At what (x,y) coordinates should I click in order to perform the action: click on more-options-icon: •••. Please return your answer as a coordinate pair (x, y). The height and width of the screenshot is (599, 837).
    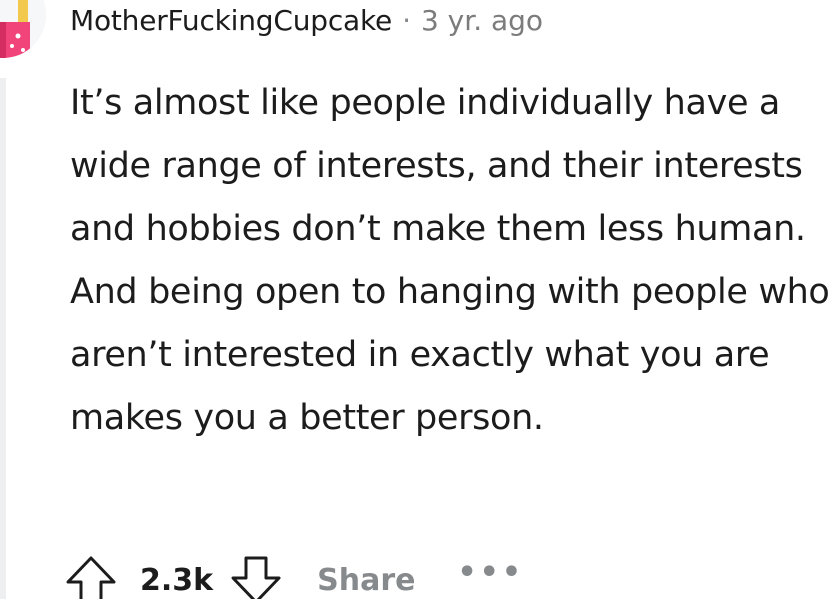
    Looking at the image, I should click on (490, 572).